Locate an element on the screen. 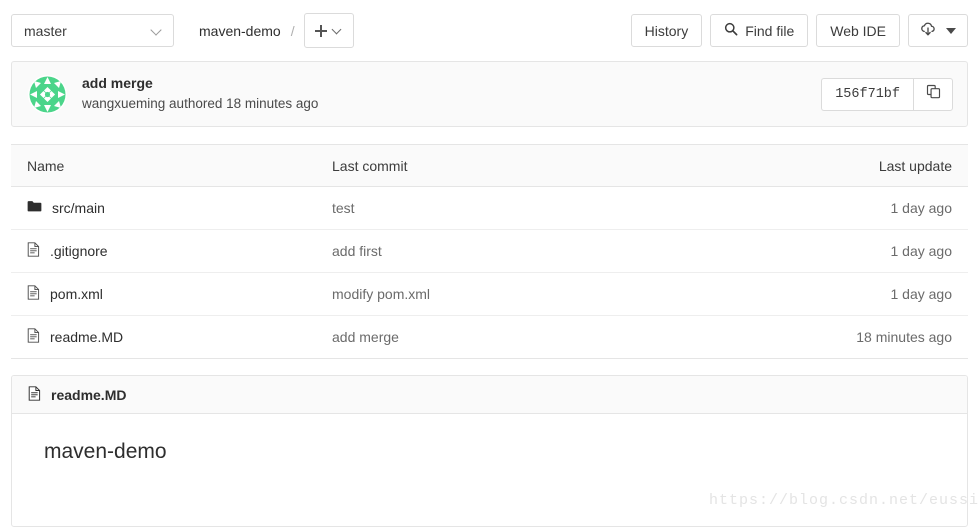 The width and height of the screenshot is (979, 527). file-name-cell: src/main is located at coordinates (179, 208).